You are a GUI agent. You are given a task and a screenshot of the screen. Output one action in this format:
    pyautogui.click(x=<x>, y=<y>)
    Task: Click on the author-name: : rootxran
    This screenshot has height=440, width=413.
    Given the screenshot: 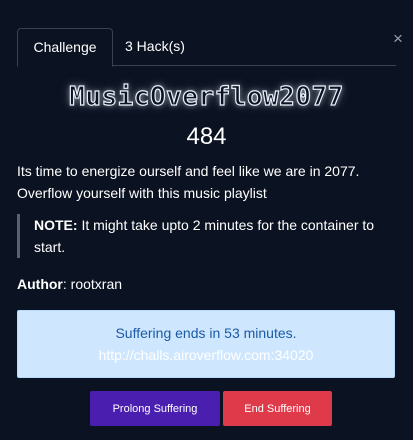 What is the action you would take?
    pyautogui.click(x=92, y=284)
    